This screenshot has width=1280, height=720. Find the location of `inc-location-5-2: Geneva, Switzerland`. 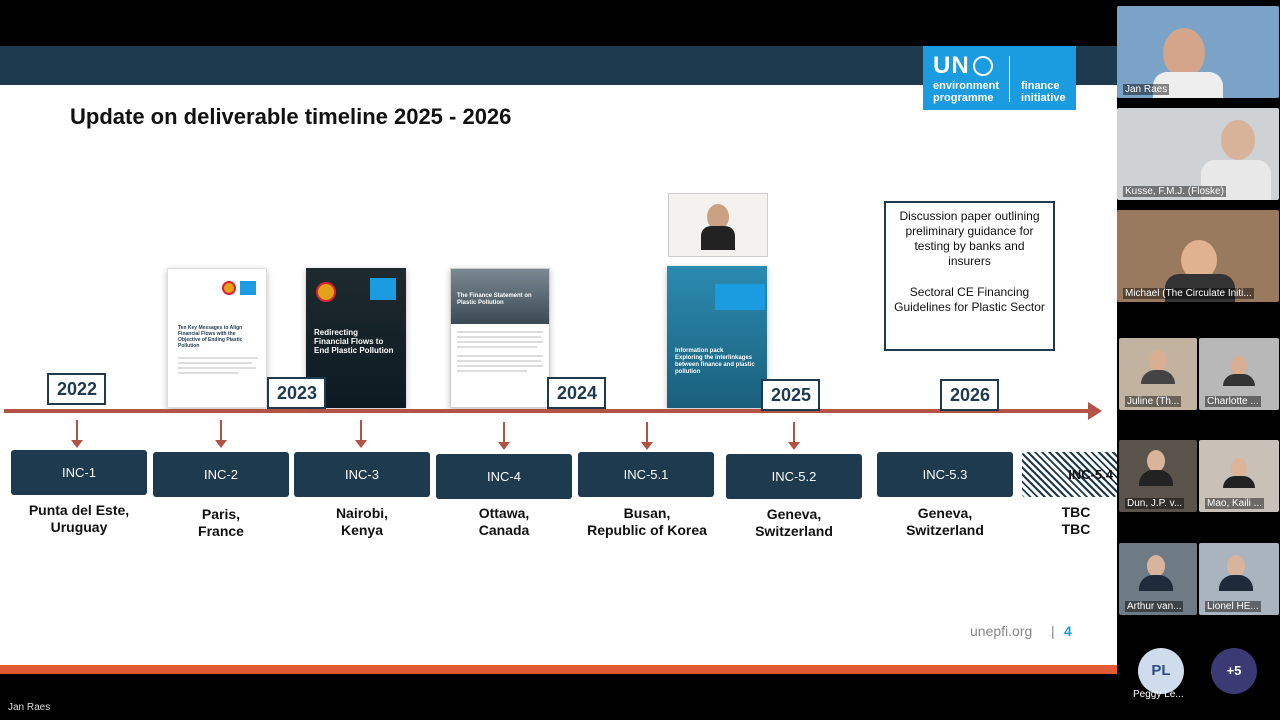

inc-location-5-2: Geneva, Switzerland is located at coordinates (794, 522).